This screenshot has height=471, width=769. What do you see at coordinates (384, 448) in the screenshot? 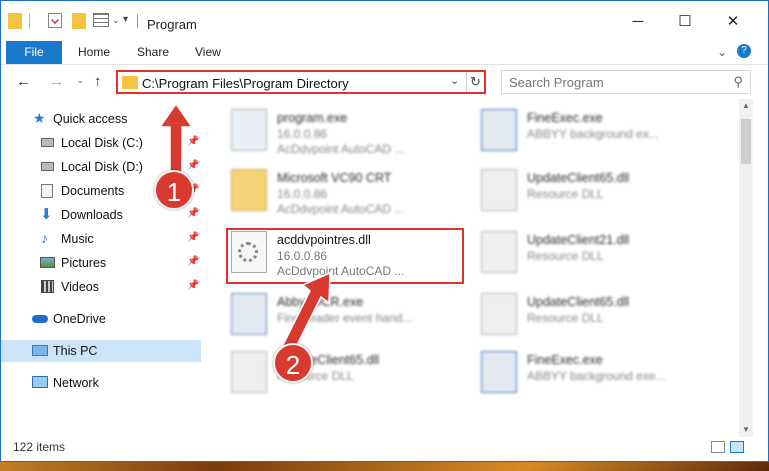
I see `status-bar: 122 items` at bounding box center [384, 448].